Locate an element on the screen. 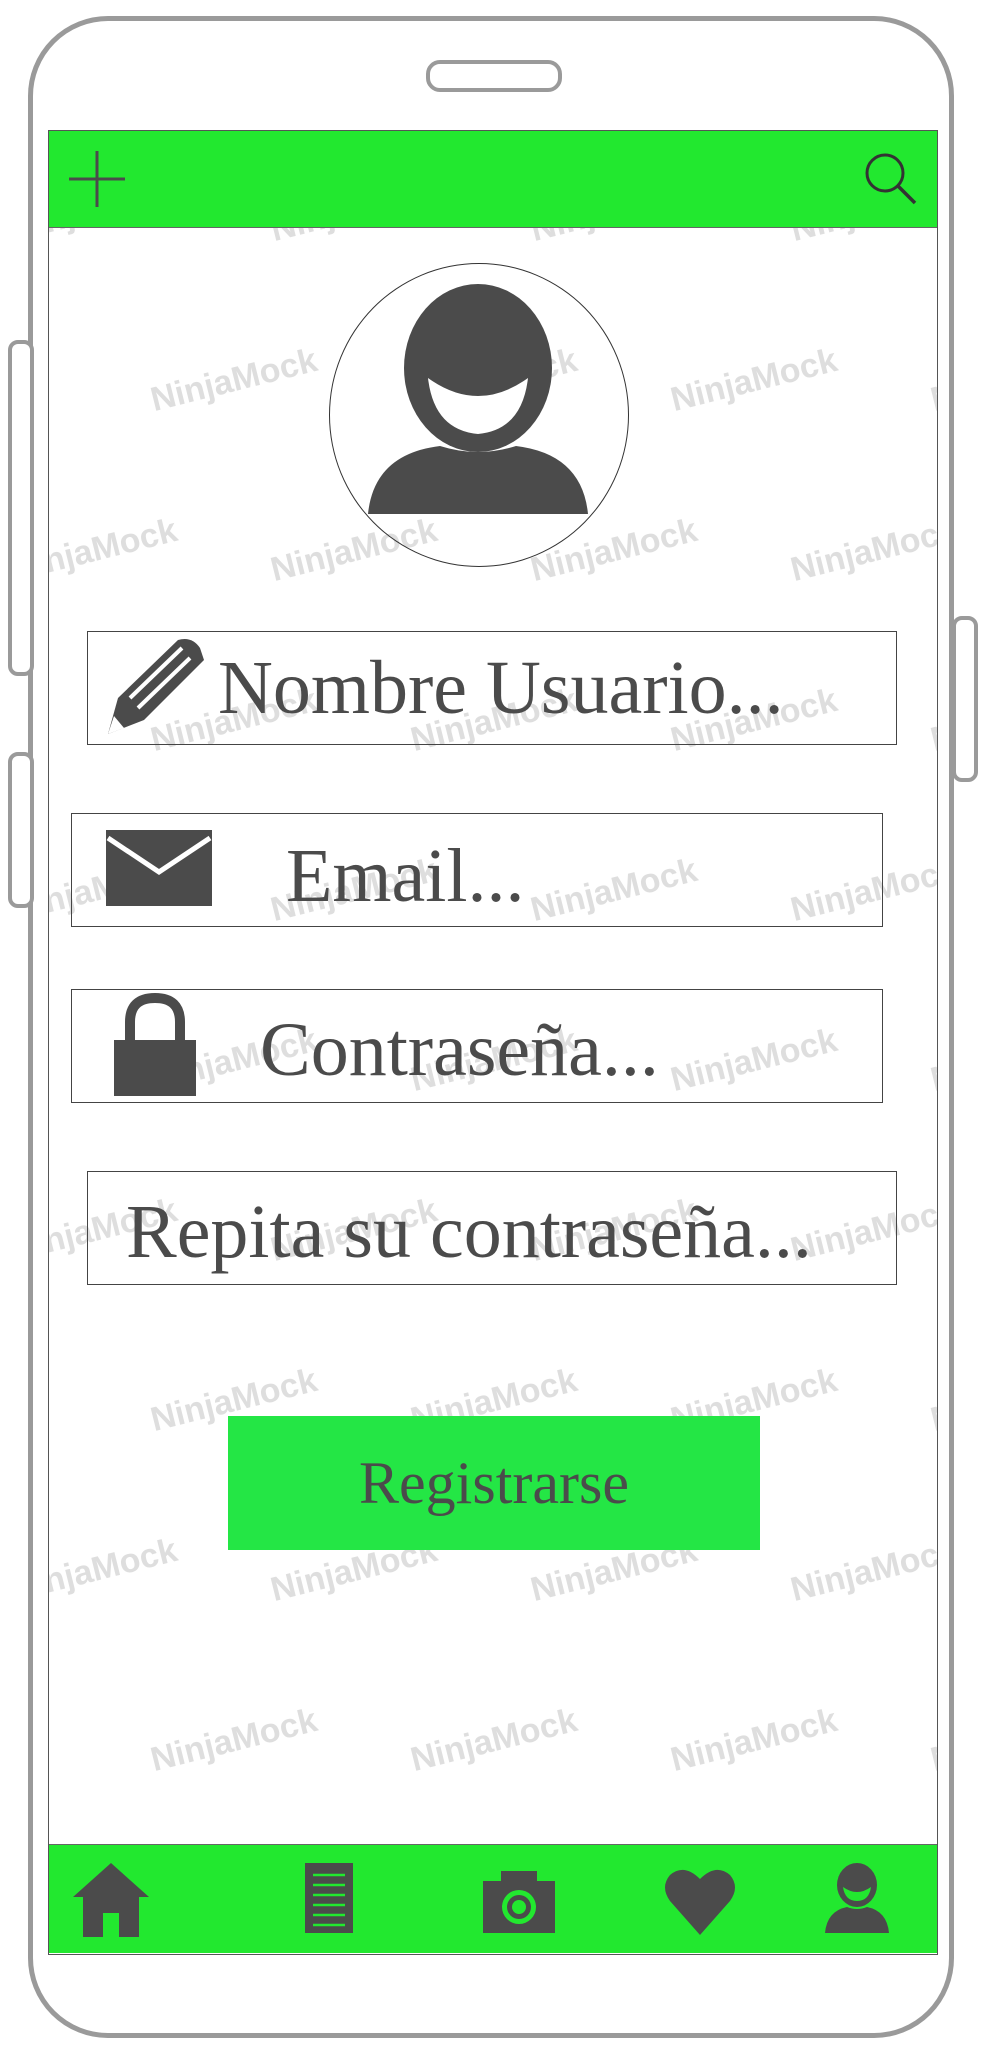 Image resolution: width=986 pixels, height=2057 pixels. side-button-left-lower is located at coordinates (21, 830).